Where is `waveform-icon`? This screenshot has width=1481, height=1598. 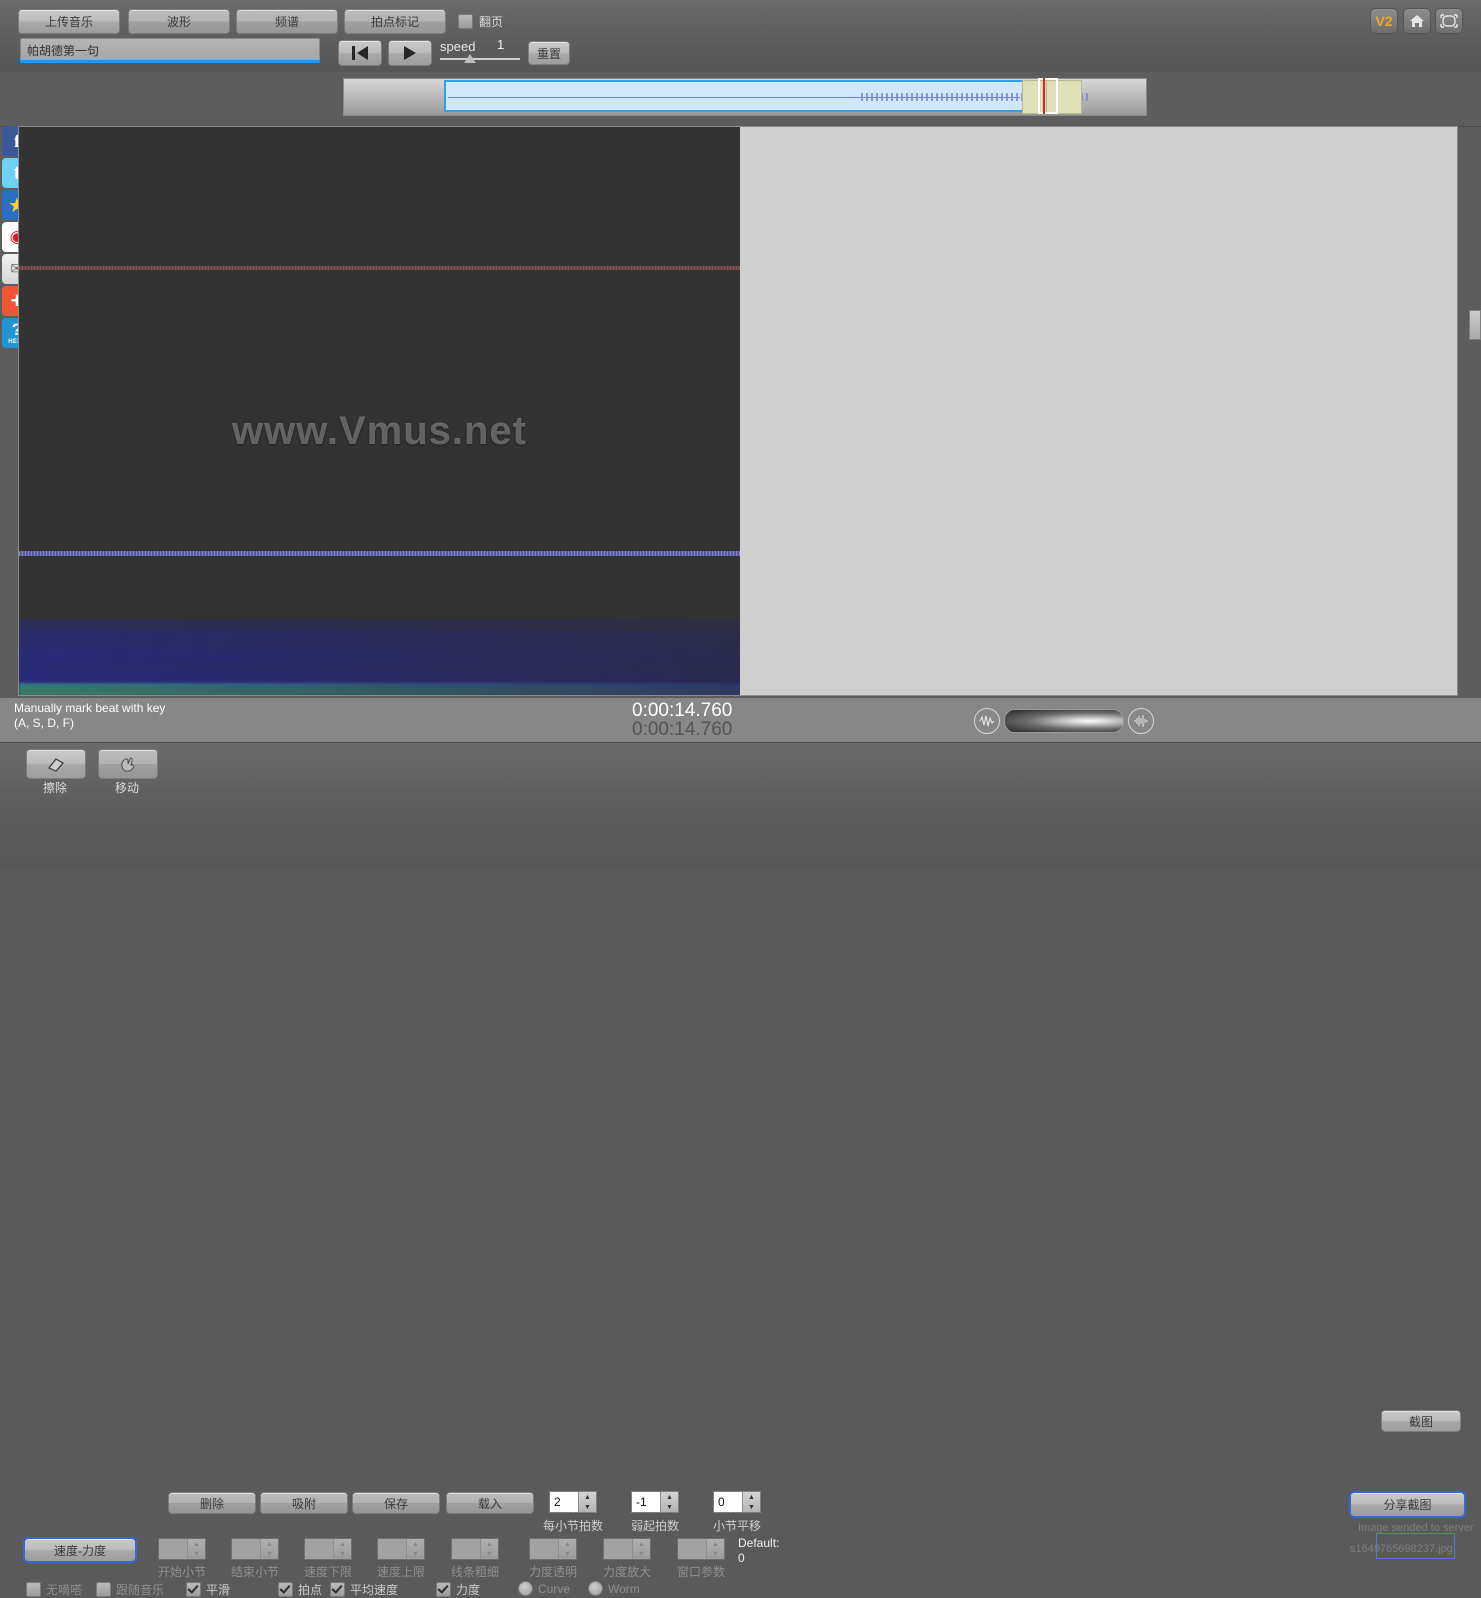 waveform-icon is located at coordinates (987, 721).